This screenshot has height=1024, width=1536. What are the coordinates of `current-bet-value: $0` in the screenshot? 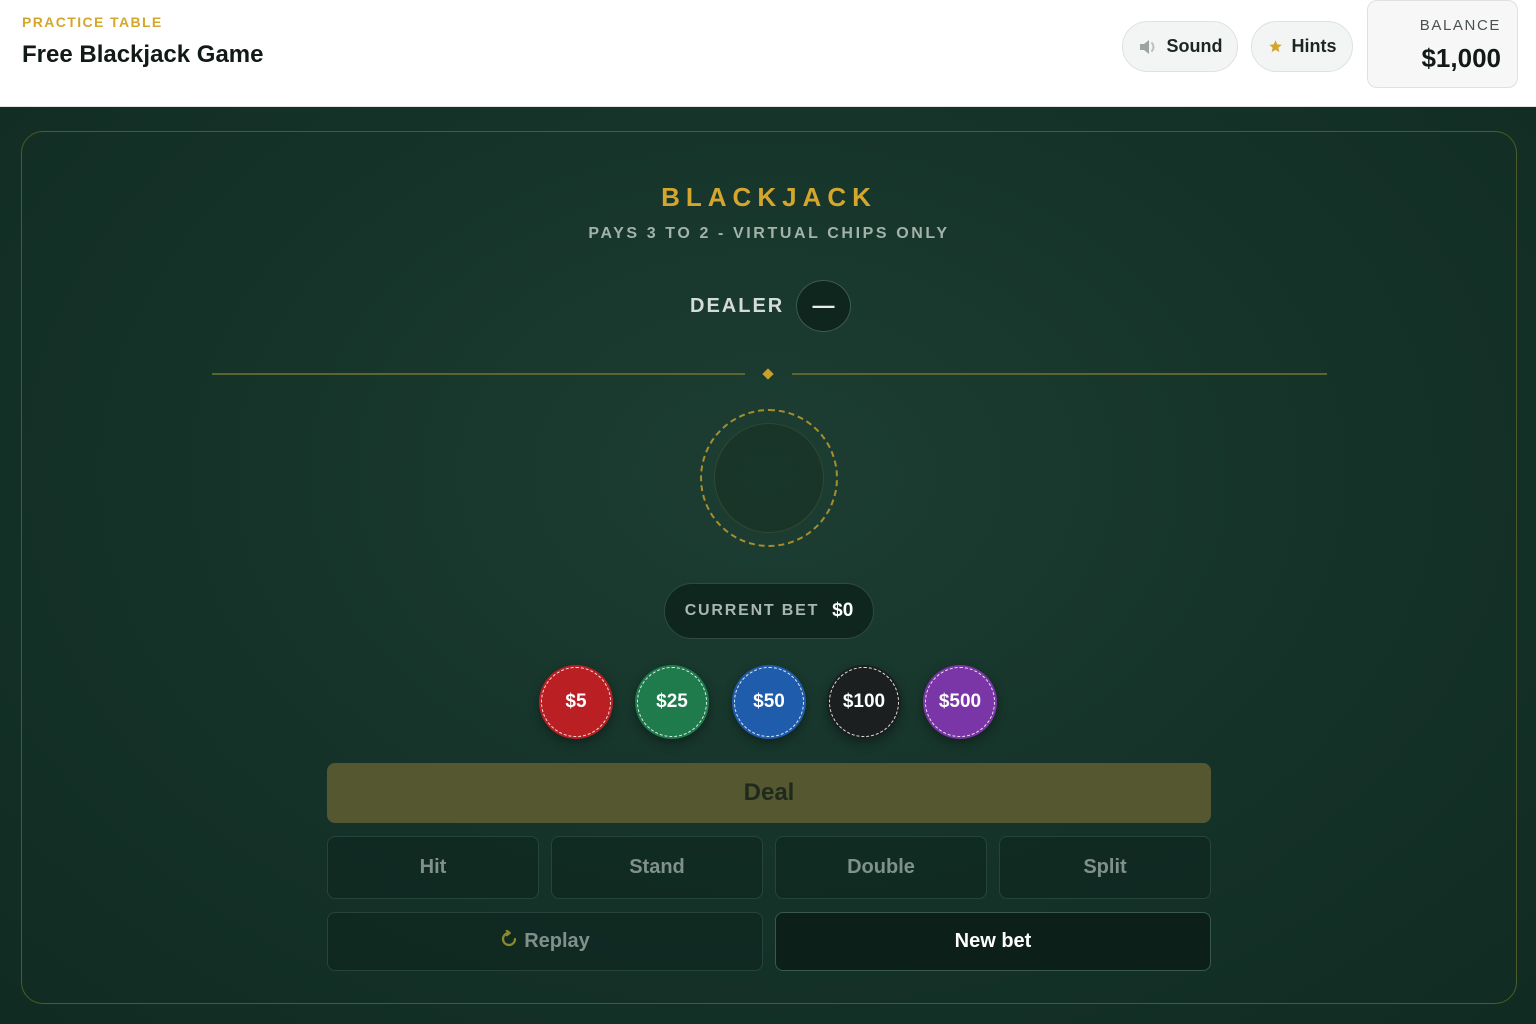 It's located at (843, 610).